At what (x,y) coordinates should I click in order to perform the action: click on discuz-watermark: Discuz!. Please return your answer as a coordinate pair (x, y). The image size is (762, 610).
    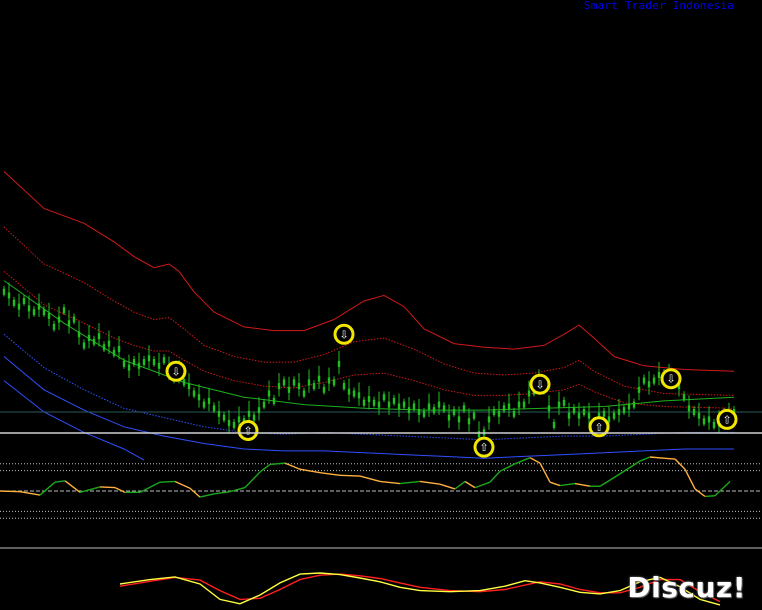
    Looking at the image, I should click on (686, 587).